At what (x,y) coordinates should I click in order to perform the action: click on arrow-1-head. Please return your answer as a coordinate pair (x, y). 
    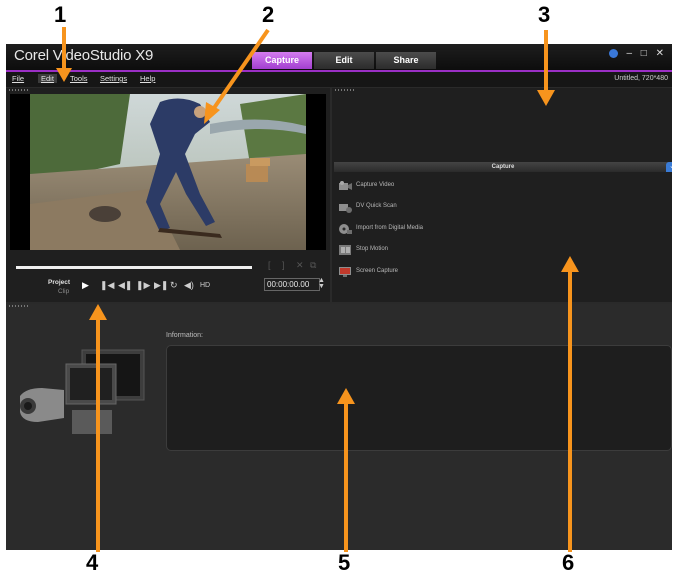
    Looking at the image, I should click on (64, 75).